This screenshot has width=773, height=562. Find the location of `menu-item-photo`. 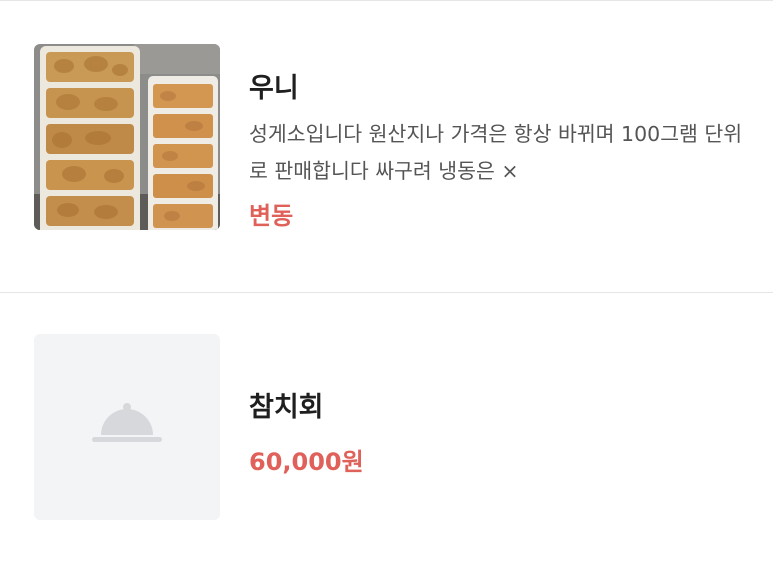

menu-item-photo is located at coordinates (127, 137).